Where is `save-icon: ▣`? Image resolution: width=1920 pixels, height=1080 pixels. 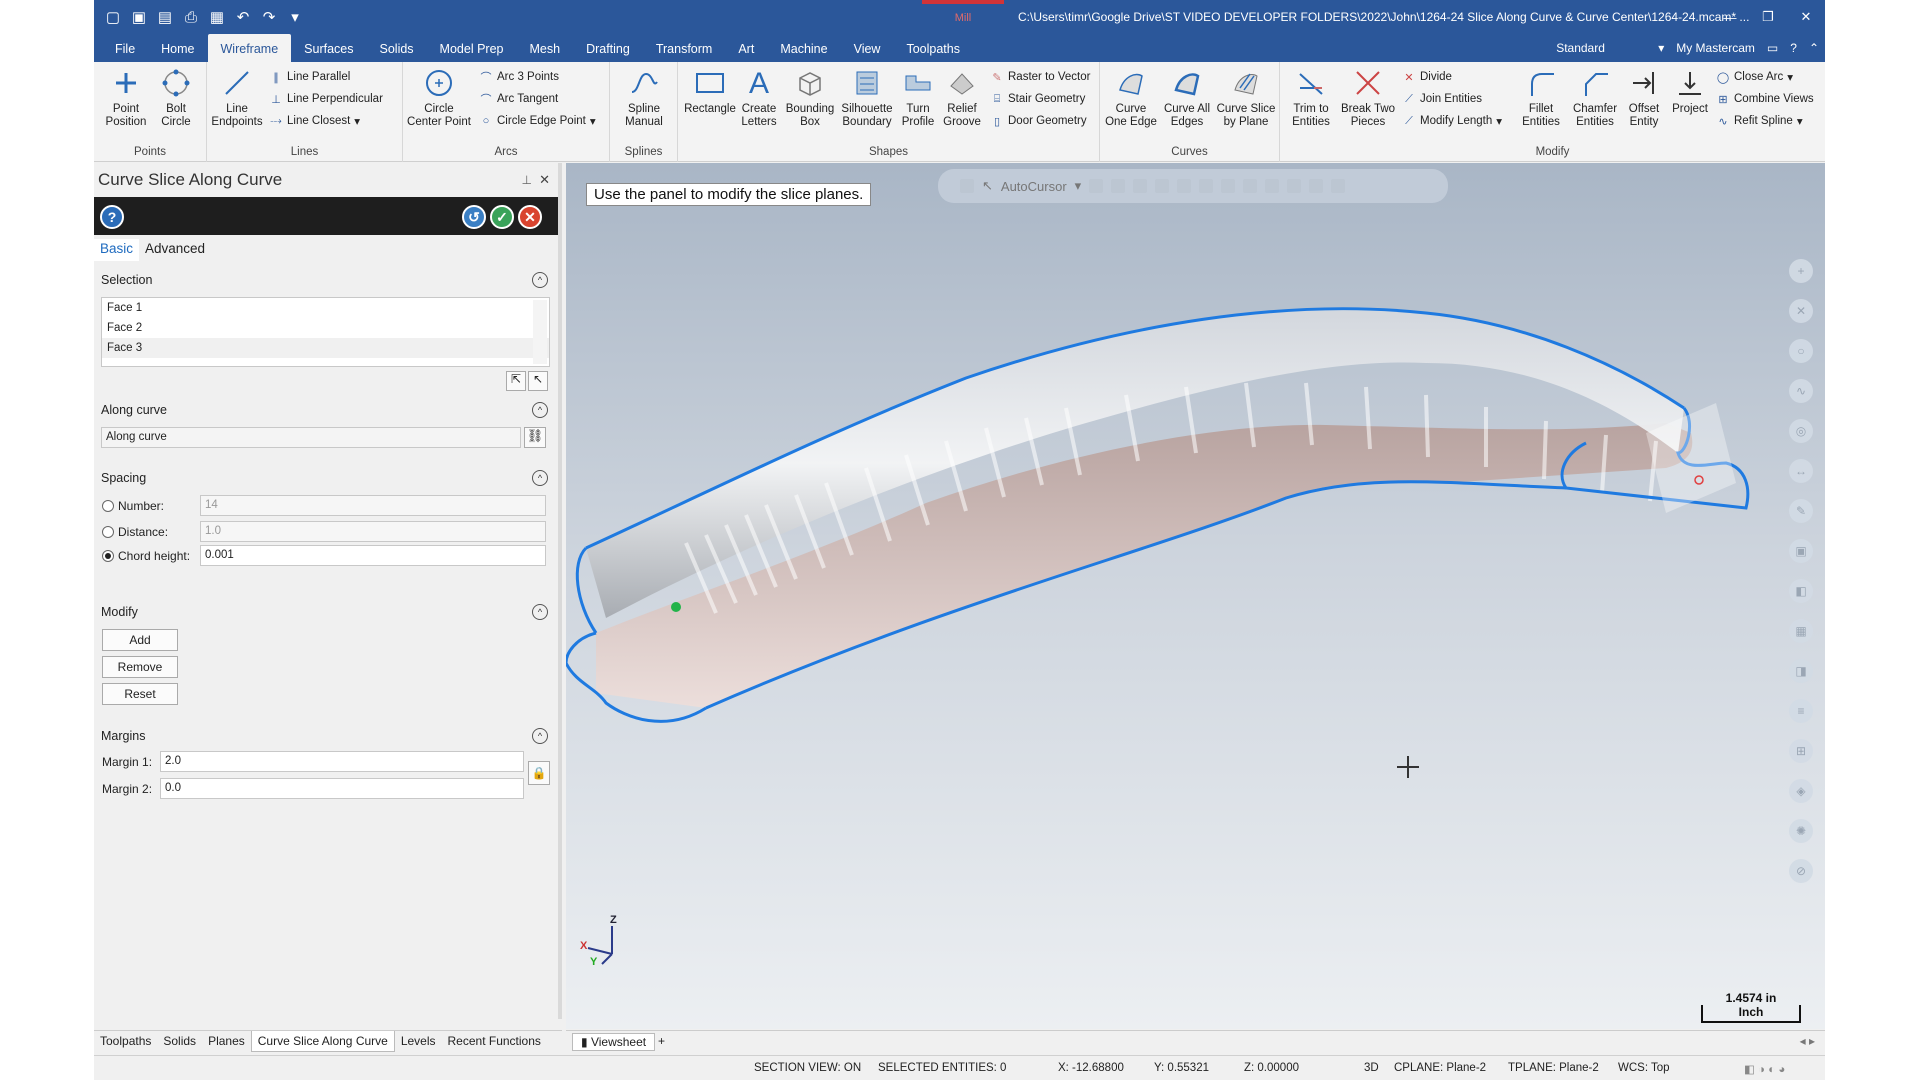 save-icon: ▣ is located at coordinates (139, 17).